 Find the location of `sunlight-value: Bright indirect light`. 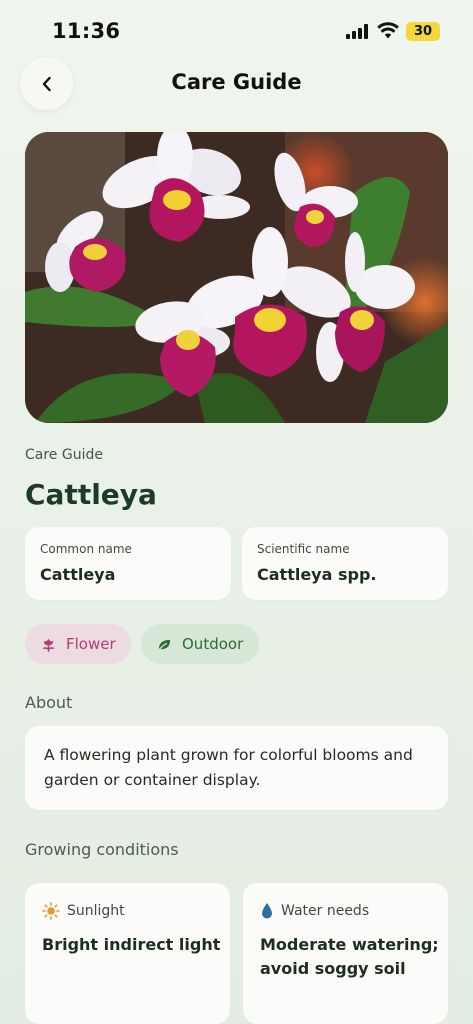

sunlight-value: Bright indirect light is located at coordinates (131, 944).